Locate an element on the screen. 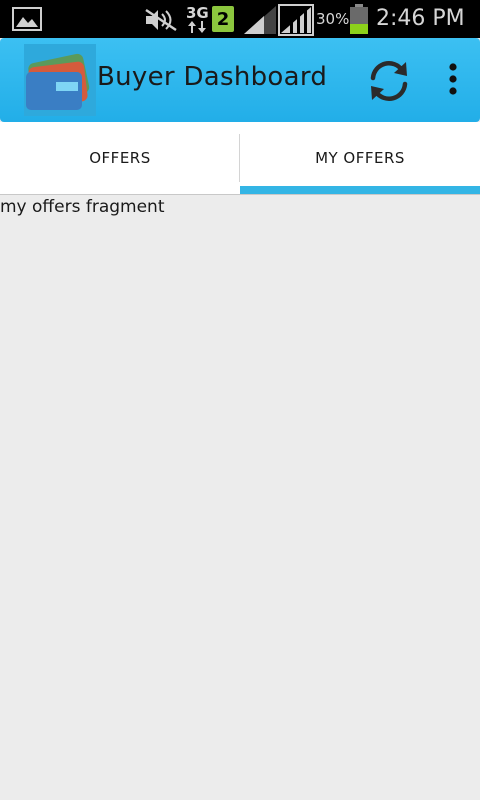 The height and width of the screenshot is (800, 480). action-bar: Buyer Dashboard is located at coordinates (240, 80).